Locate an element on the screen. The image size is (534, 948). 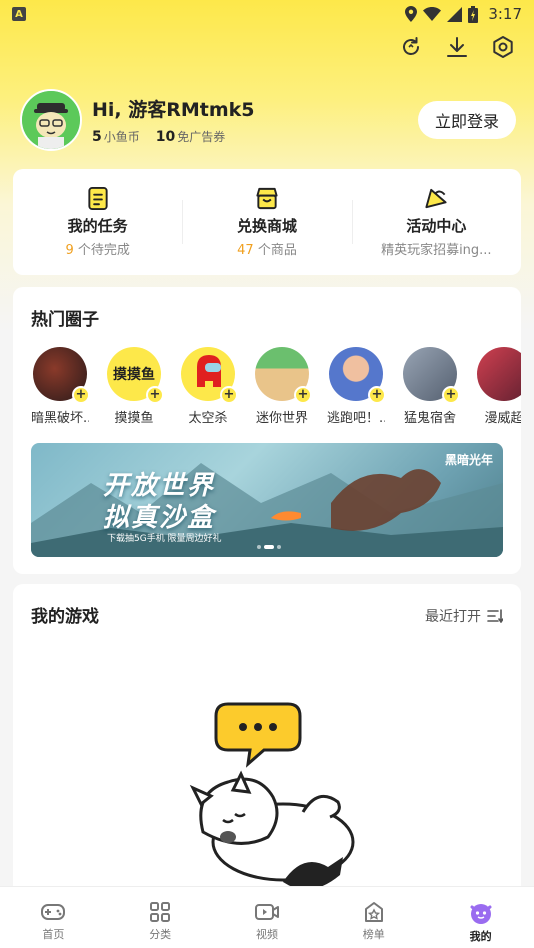
my-games-title: 我的游戏 is located at coordinates (65, 617).